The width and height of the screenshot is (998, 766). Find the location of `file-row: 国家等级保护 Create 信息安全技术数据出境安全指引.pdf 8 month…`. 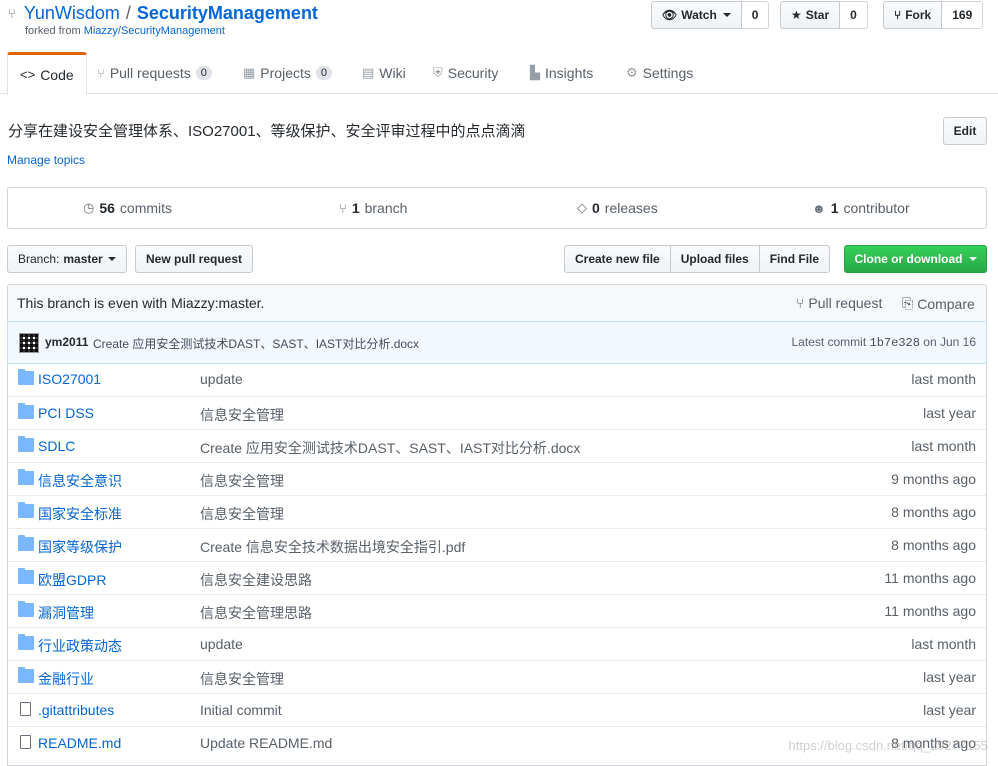

file-row: 国家等级保护 Create 信息安全技术数据出境安全指引.pdf 8 month… is located at coordinates (497, 544).